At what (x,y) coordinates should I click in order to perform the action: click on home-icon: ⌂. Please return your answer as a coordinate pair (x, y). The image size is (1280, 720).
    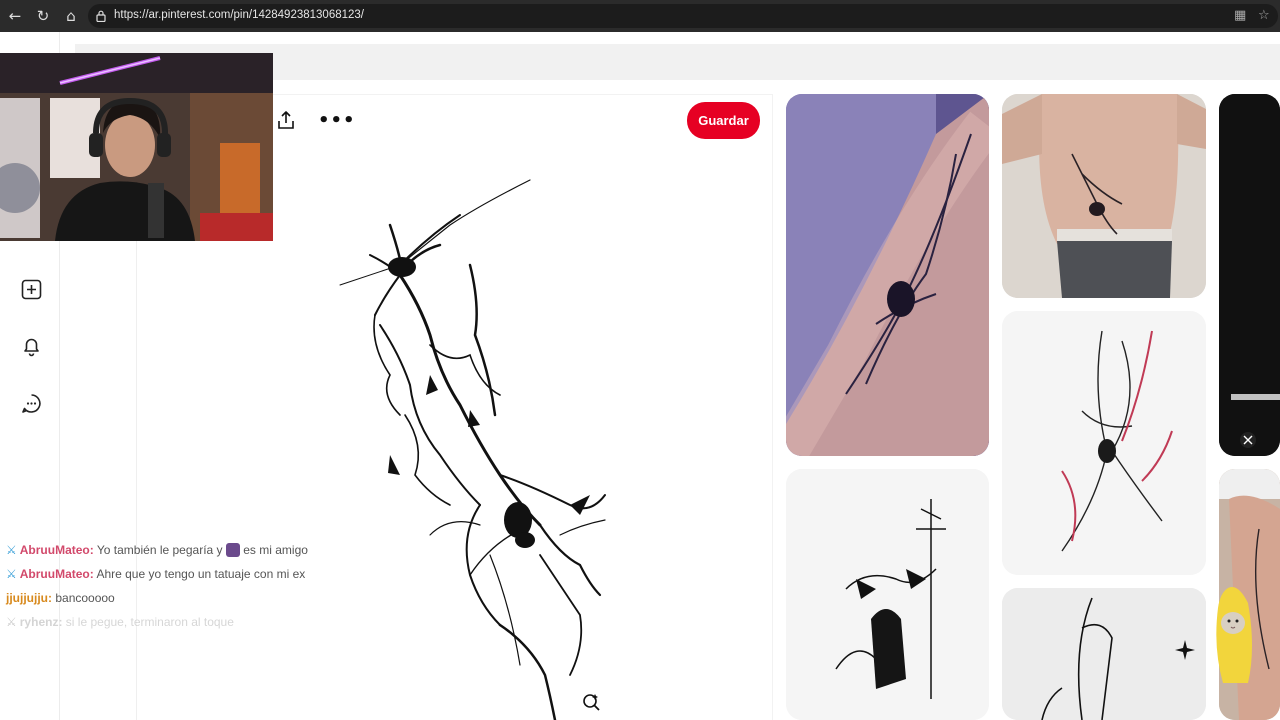
    Looking at the image, I should click on (71, 16).